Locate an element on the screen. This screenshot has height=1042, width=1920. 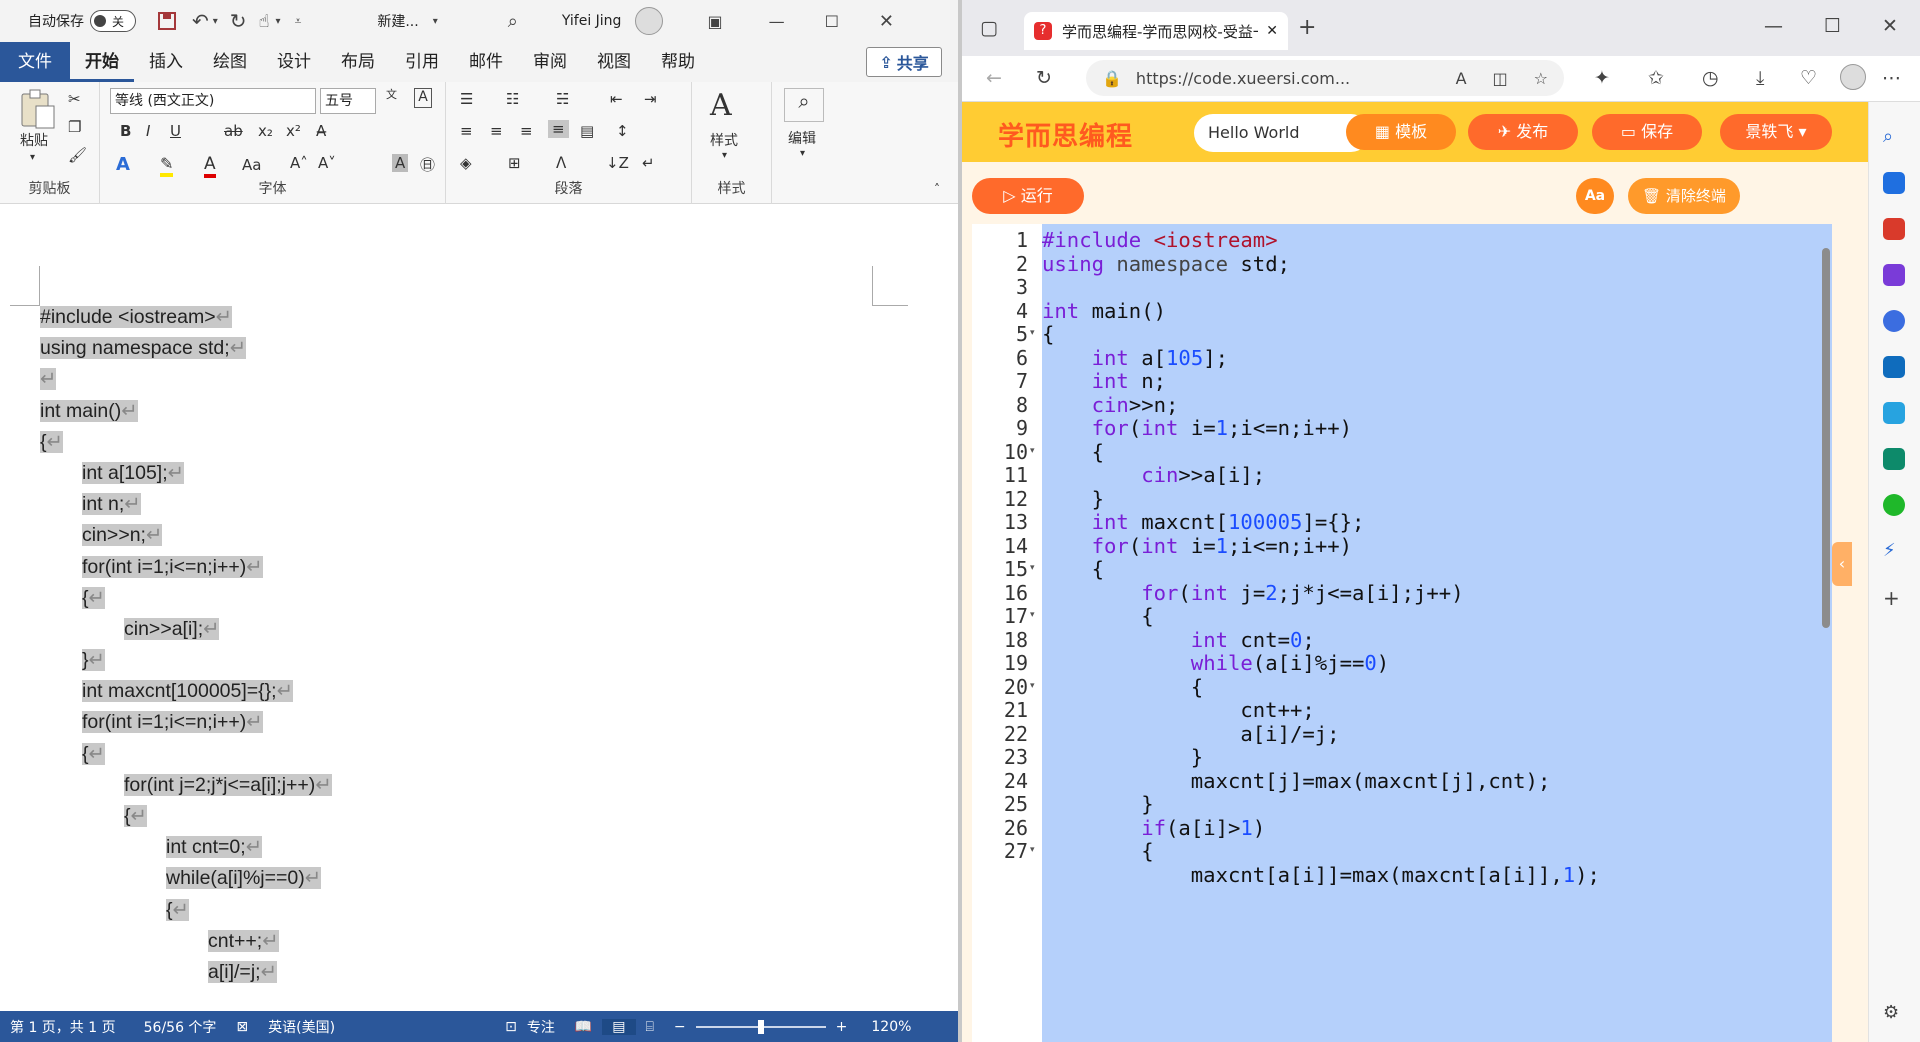
multilevel-list-icon: ☵ is located at coordinates (562, 99).